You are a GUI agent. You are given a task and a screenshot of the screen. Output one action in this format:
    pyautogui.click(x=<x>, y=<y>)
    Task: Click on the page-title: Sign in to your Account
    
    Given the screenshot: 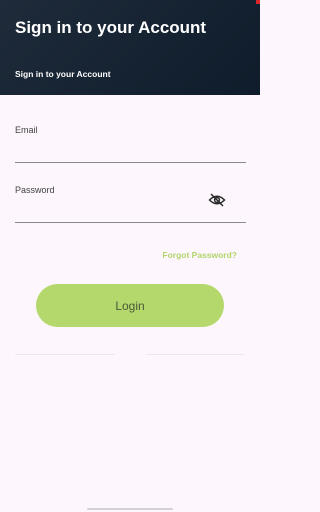 What is the action you would take?
    pyautogui.click(x=111, y=27)
    